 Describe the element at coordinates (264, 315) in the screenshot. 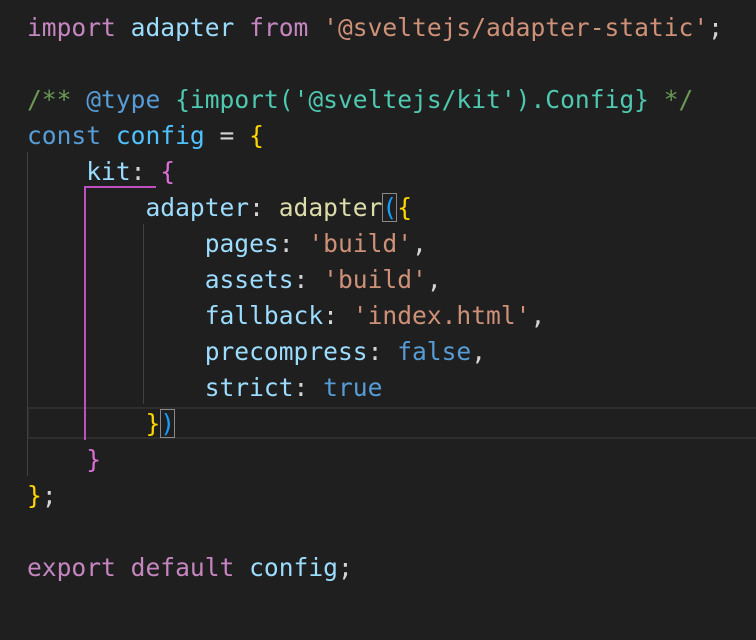

I see `code-token: fallback` at that location.